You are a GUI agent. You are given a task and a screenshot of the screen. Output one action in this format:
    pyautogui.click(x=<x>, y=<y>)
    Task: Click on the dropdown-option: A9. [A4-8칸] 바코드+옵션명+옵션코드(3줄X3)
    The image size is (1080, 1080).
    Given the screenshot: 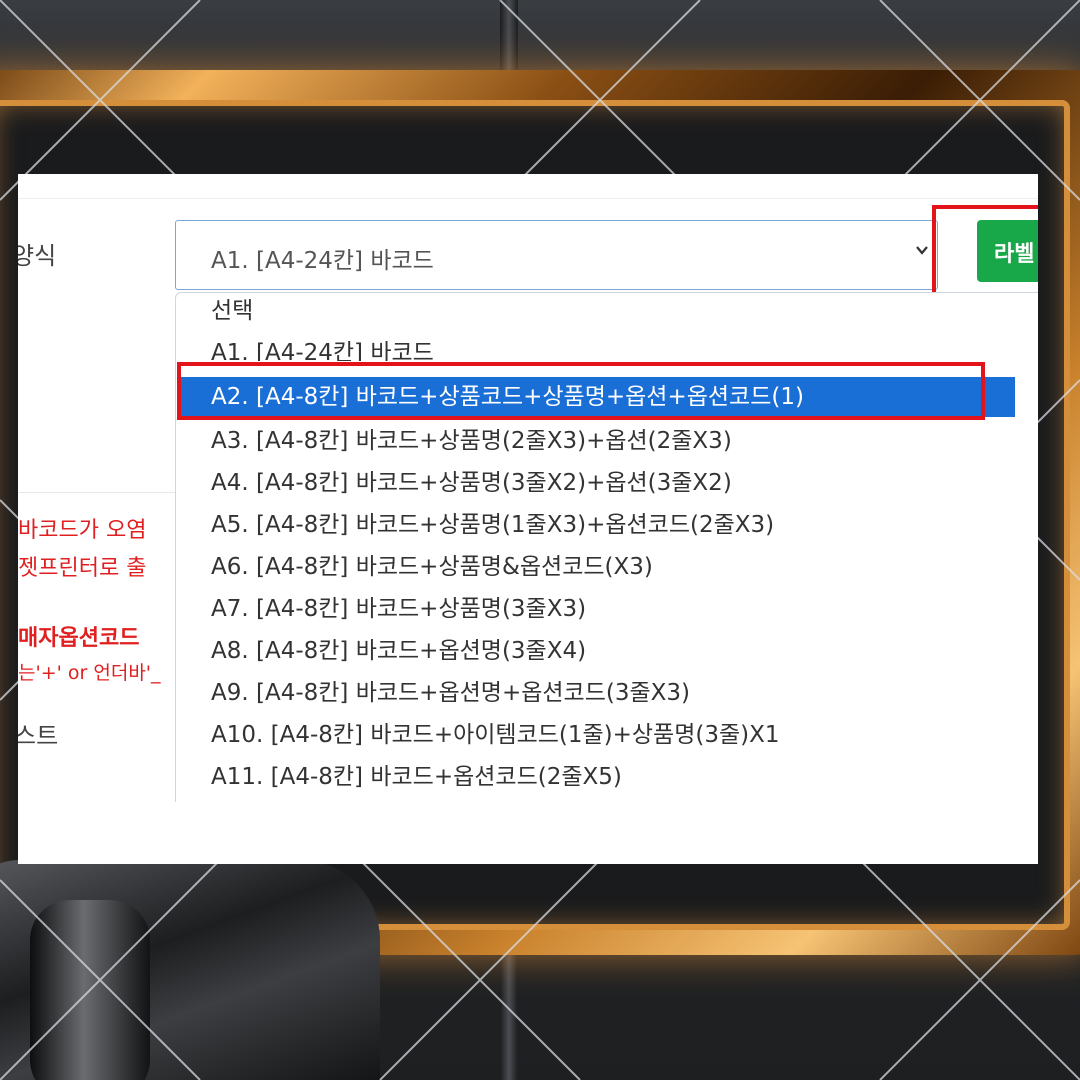 What is the action you would take?
    pyautogui.click(x=450, y=693)
    